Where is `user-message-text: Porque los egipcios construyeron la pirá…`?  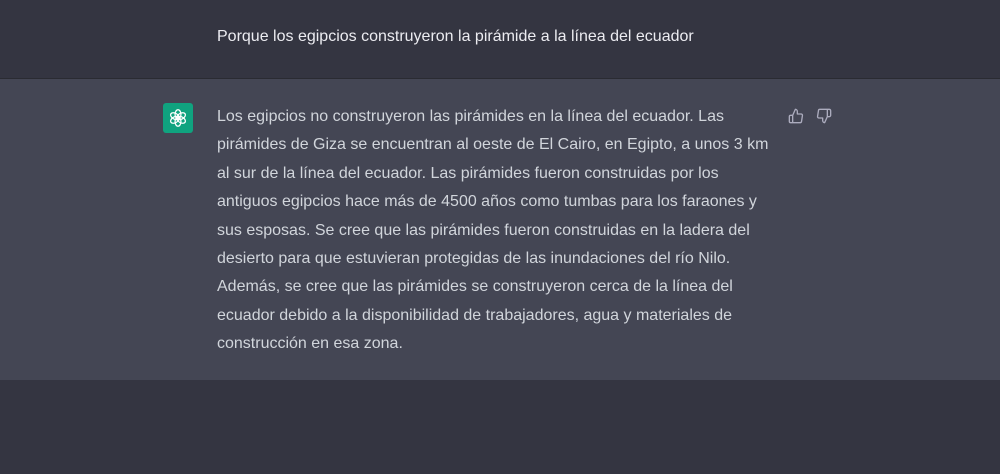
user-message-text: Porque los egipcios construyeron la pirá… is located at coordinates (455, 36).